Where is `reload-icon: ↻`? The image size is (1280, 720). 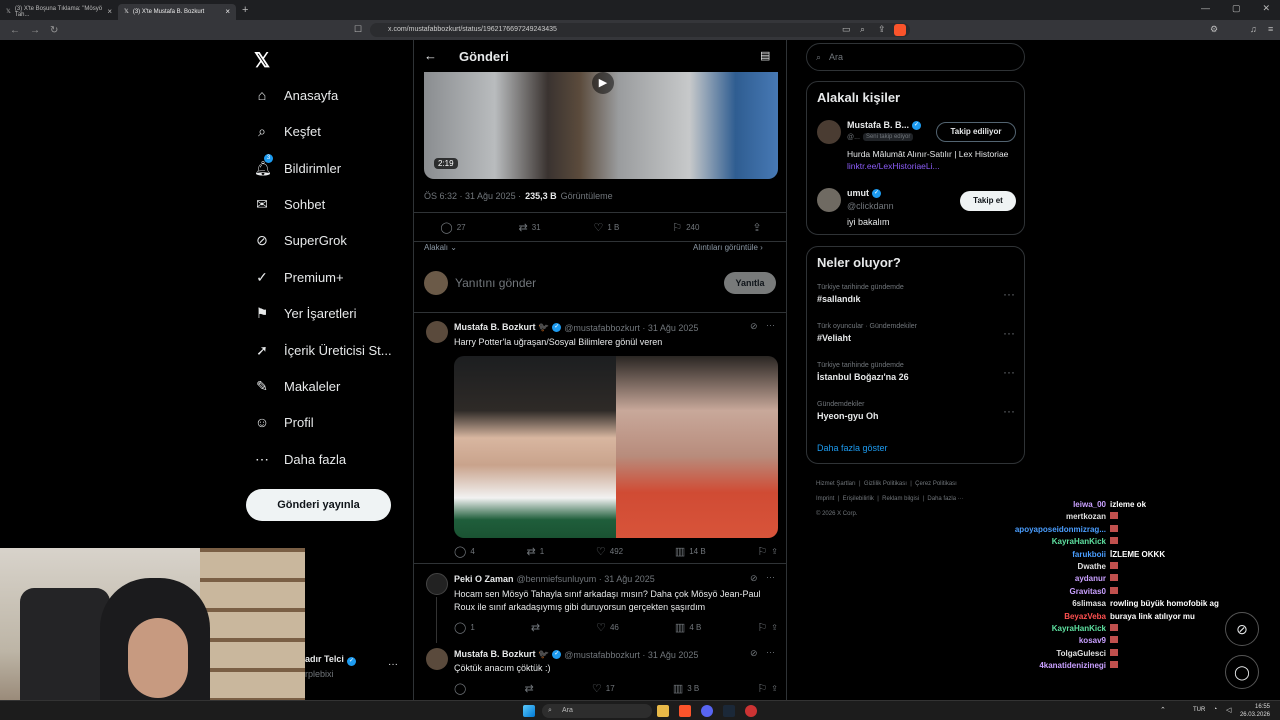
reload-icon: ↻ is located at coordinates (54, 30).